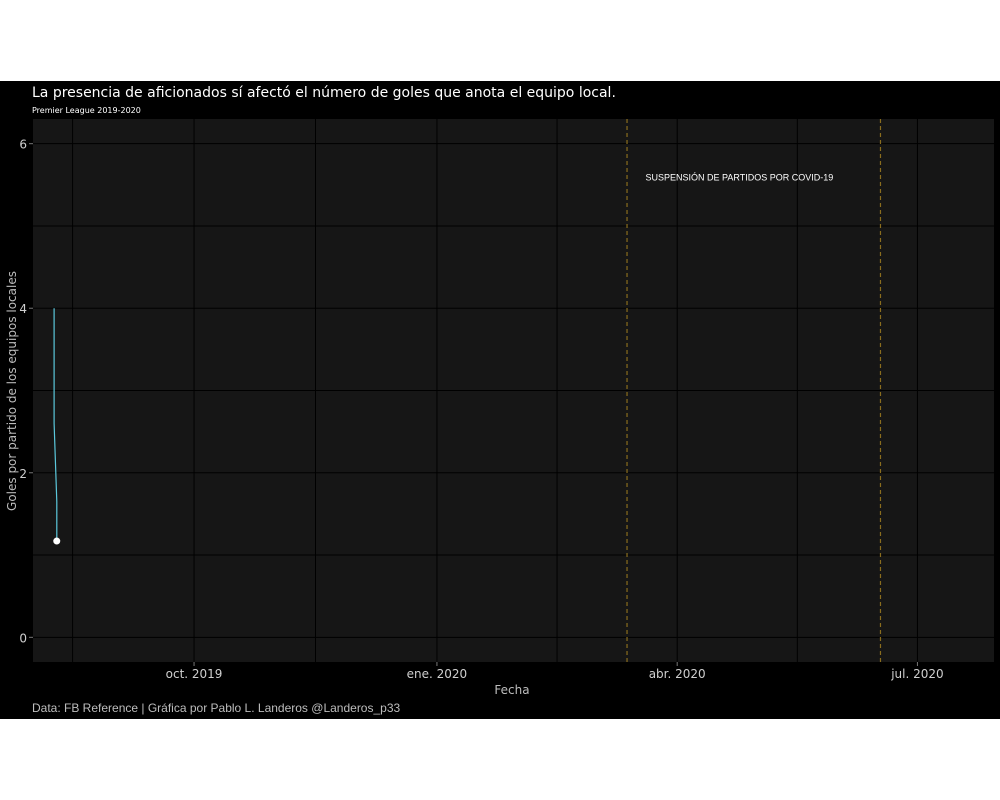  Describe the element at coordinates (57, 541) in the screenshot. I see `series-end-point` at that location.